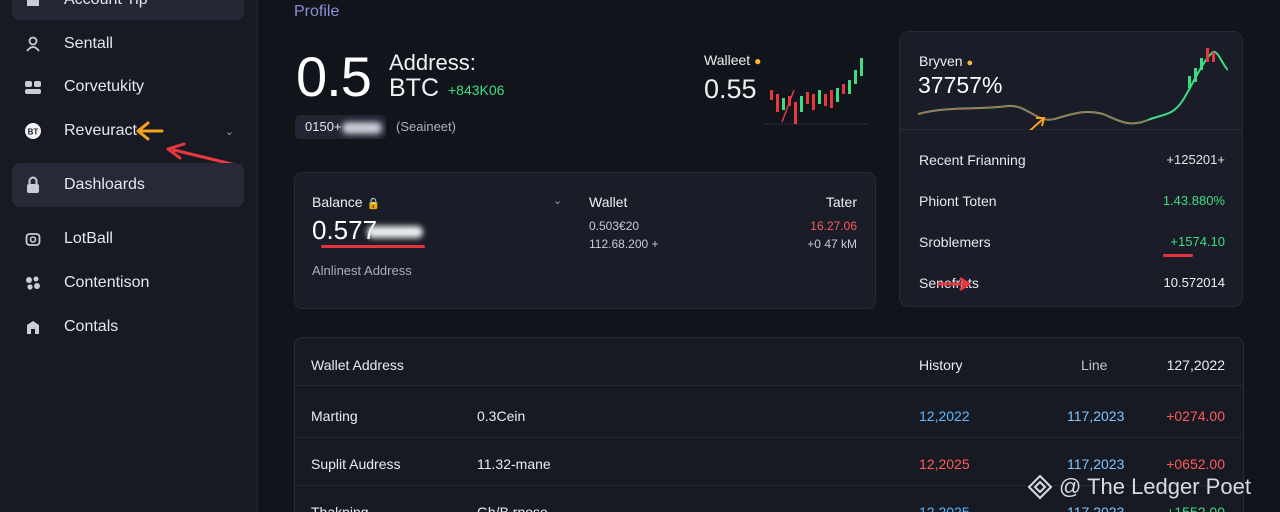 The image size is (1280, 512). What do you see at coordinates (954, 284) in the screenshot?
I see `red-arrow-icon` at bounding box center [954, 284].